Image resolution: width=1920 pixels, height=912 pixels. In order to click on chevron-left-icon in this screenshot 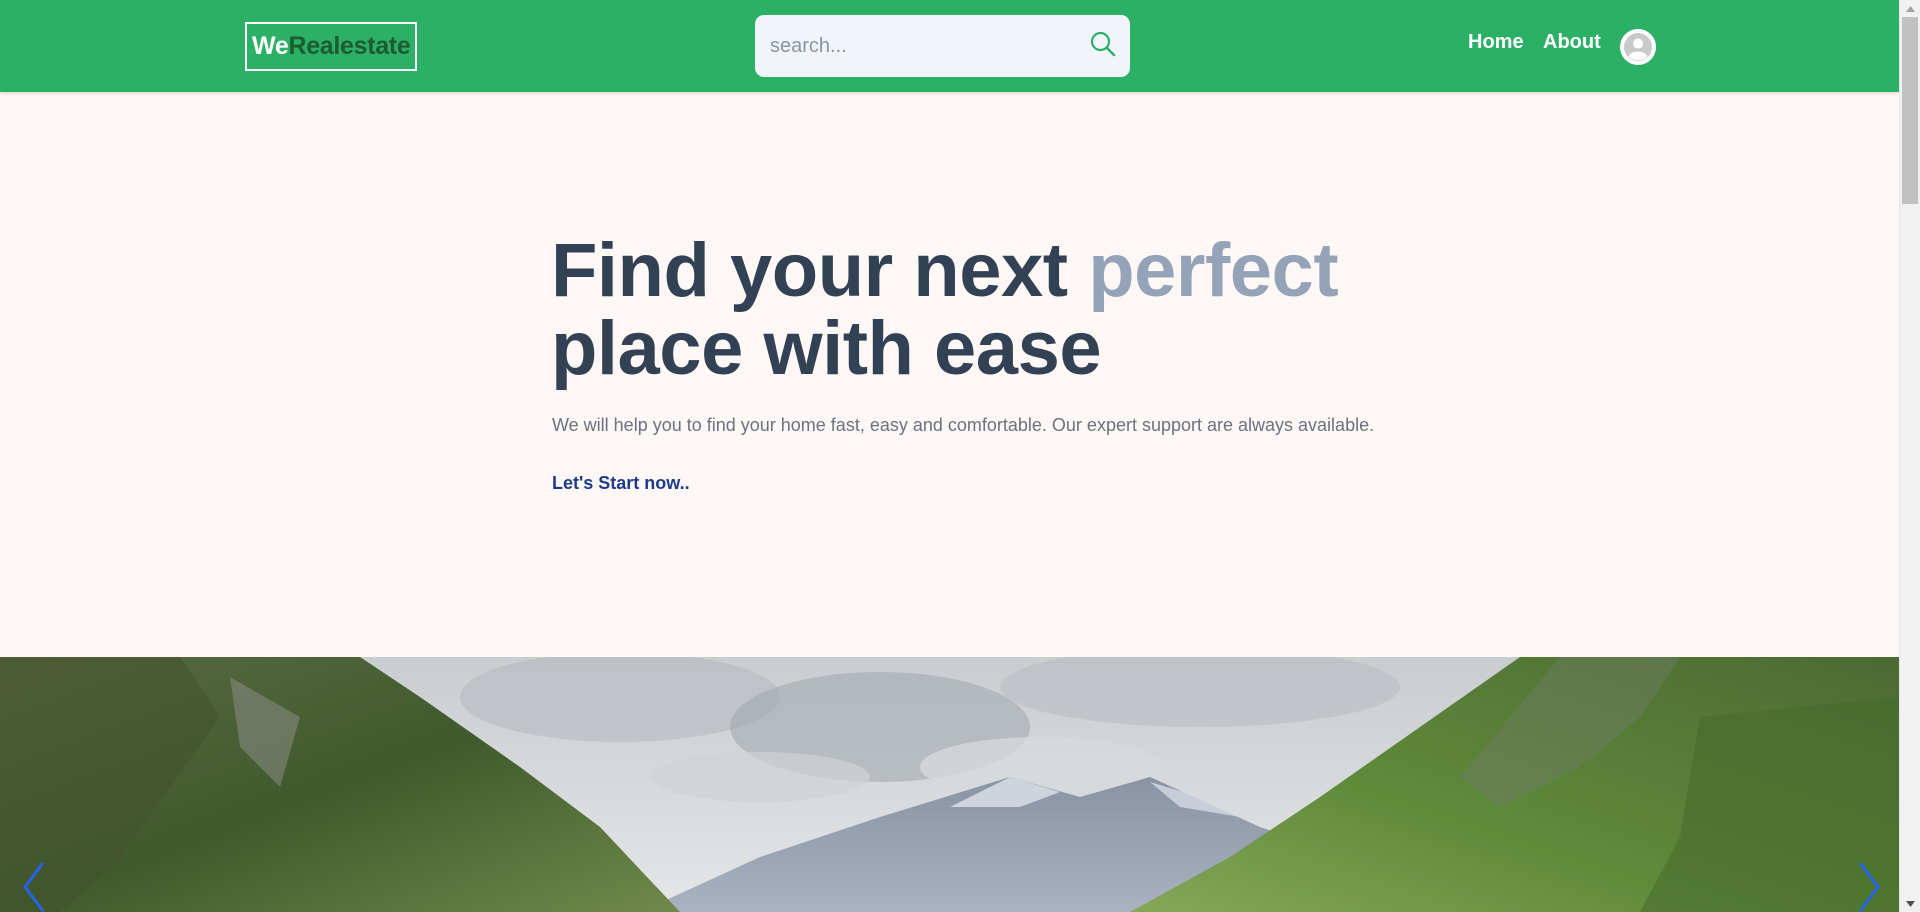, I will do `click(35, 884)`.